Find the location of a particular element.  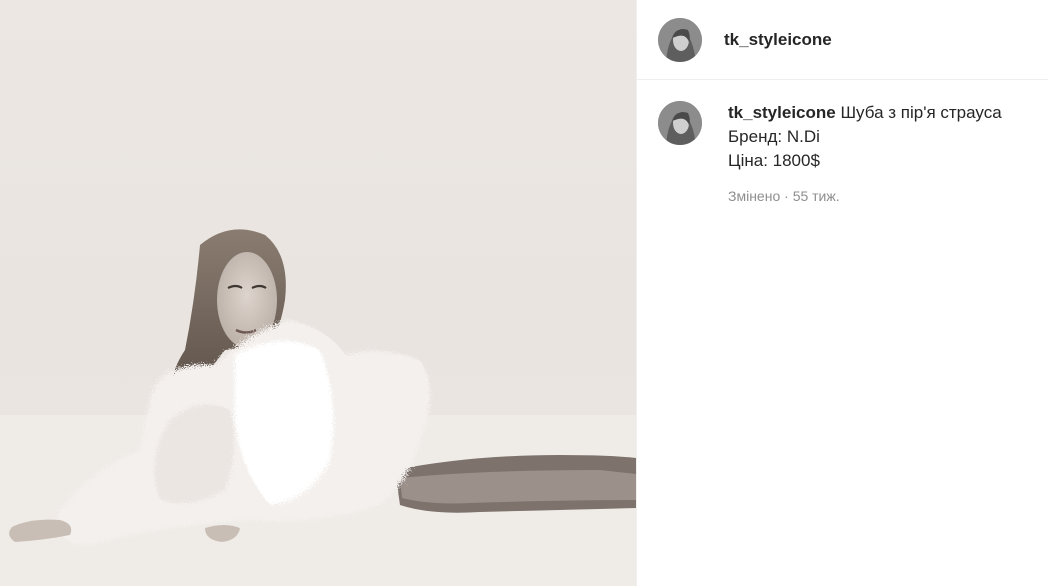

post-age: 55 тиж. is located at coordinates (816, 196).